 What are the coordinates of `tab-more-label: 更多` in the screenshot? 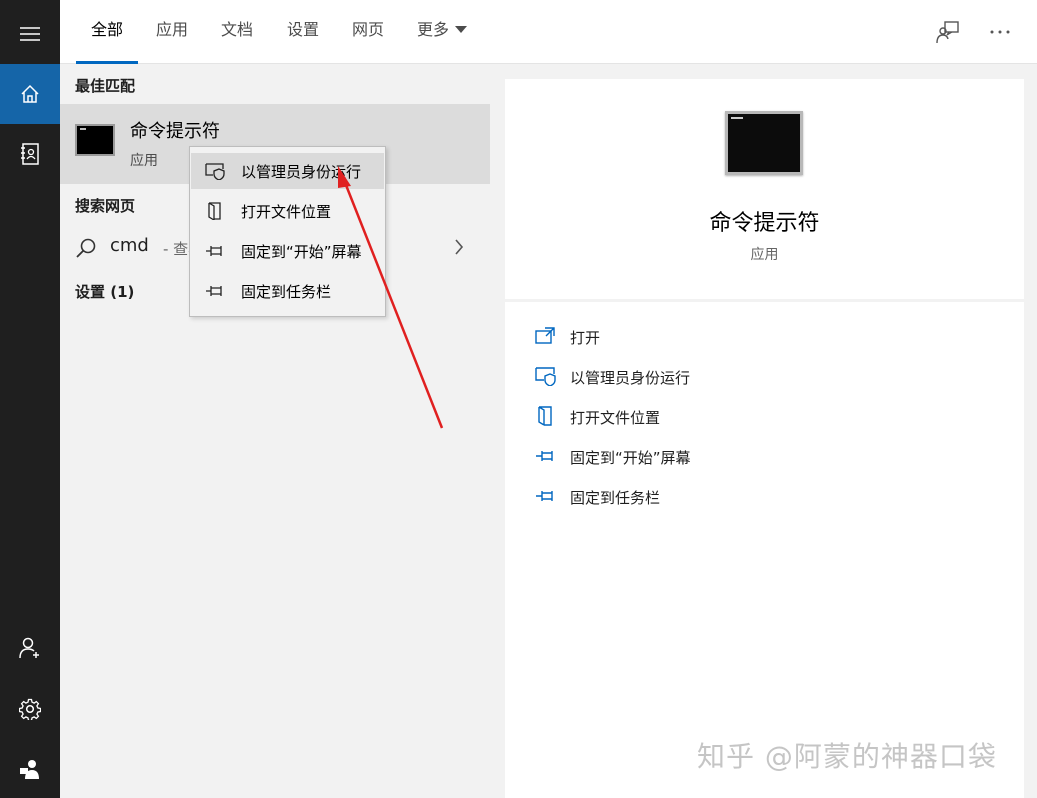 It's located at (433, 29).